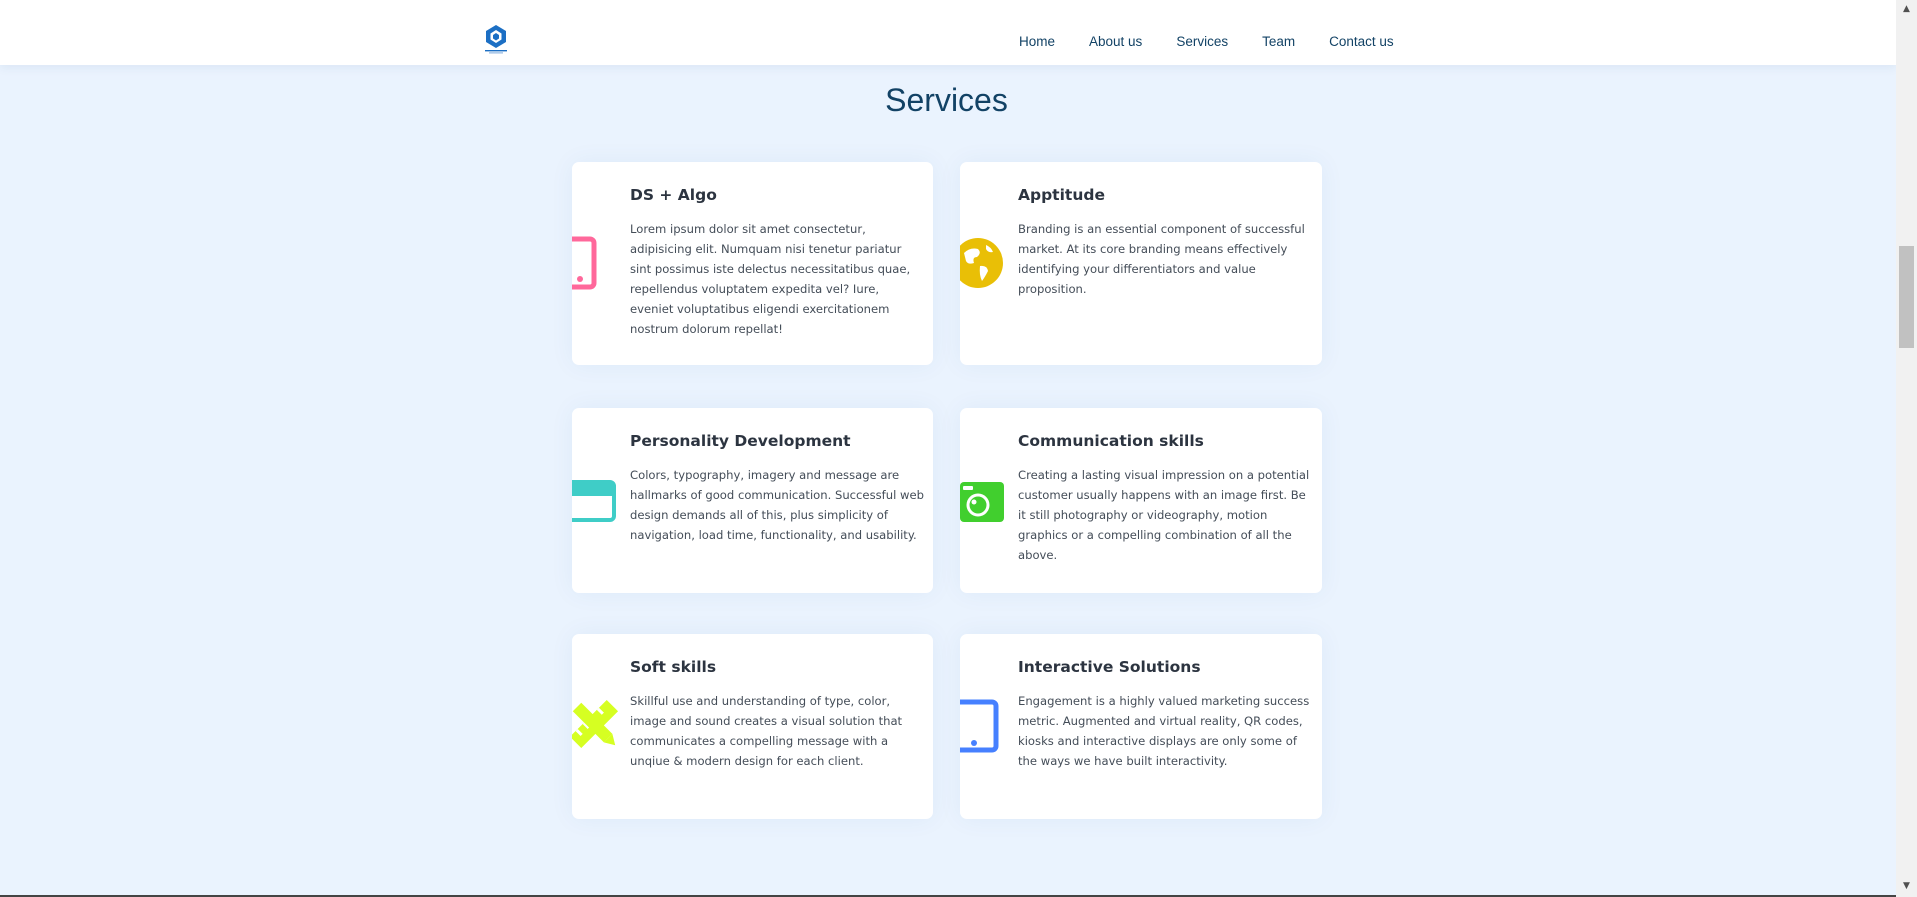 This screenshot has height=897, width=1917. I want to click on nav-team: Team, so click(1278, 41).